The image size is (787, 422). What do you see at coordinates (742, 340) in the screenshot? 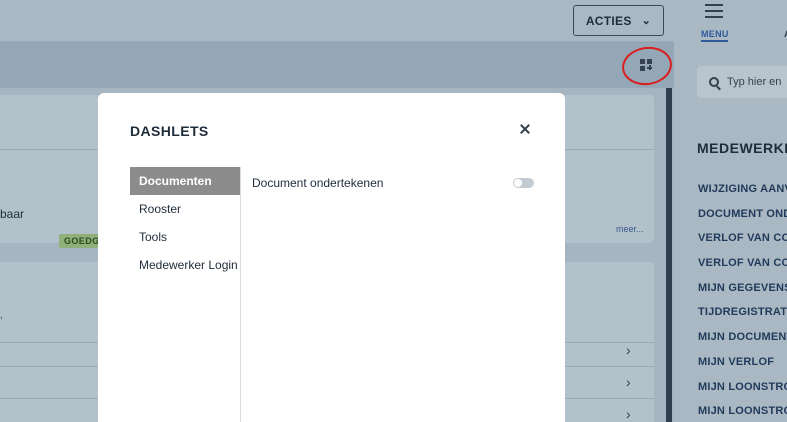
I see `sidebar-item: MIJN DOCUMENT` at bounding box center [742, 340].